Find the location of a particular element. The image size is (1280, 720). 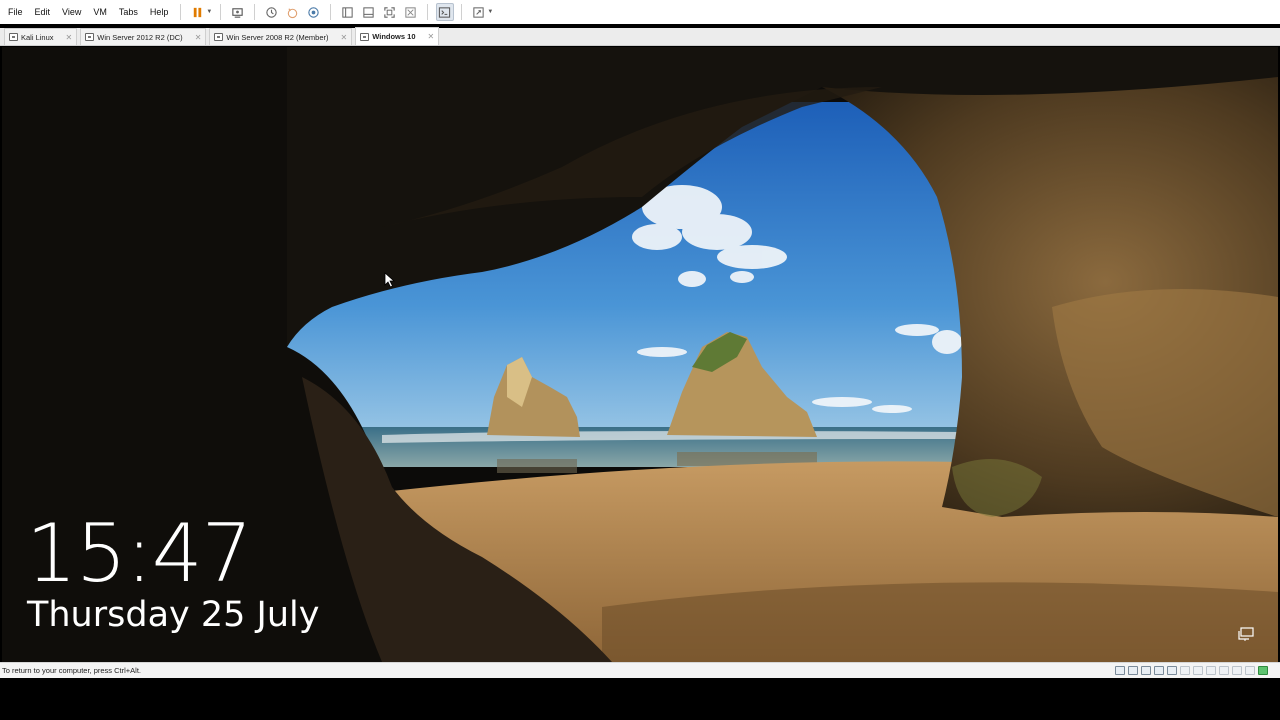

snapshot-manager-icon is located at coordinates (314, 12).